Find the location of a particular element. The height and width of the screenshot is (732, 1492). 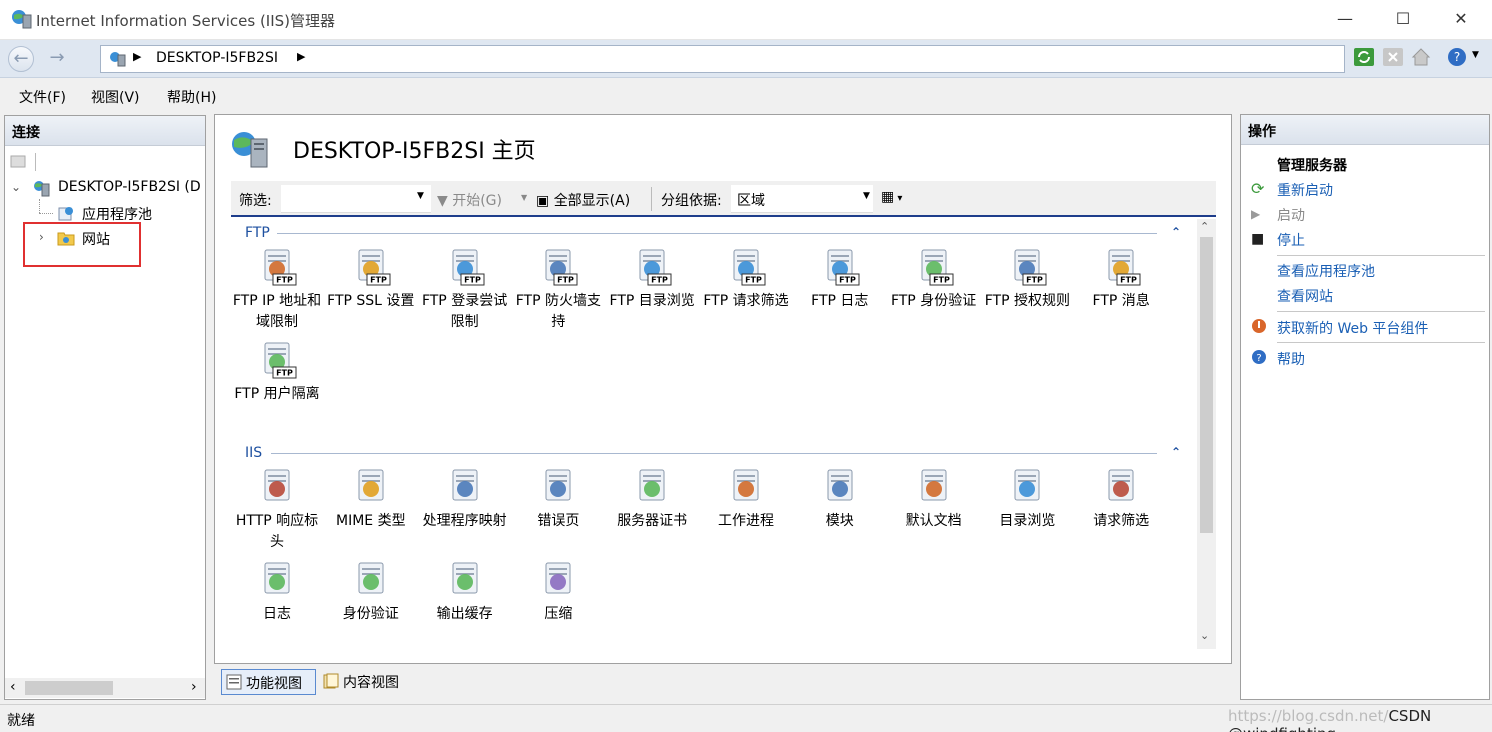

ftp-ip-restrictions-icon: FTP is located at coordinates (277, 267).